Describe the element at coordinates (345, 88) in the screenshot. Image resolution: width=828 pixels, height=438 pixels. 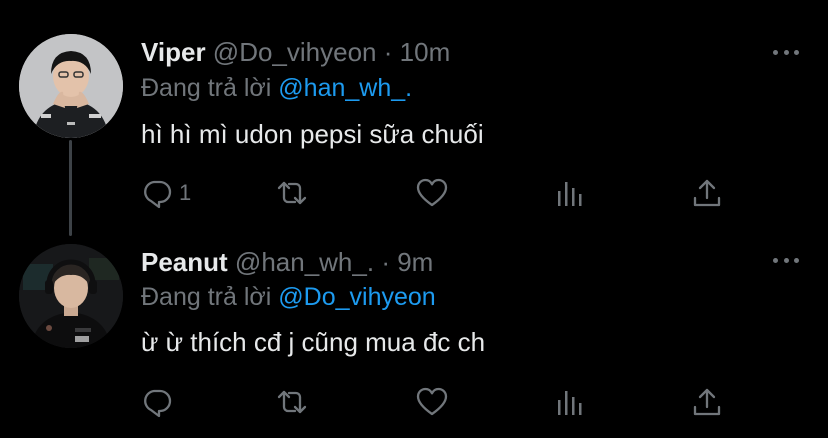
I see `replying-to-mention: @han_wh_.` at that location.